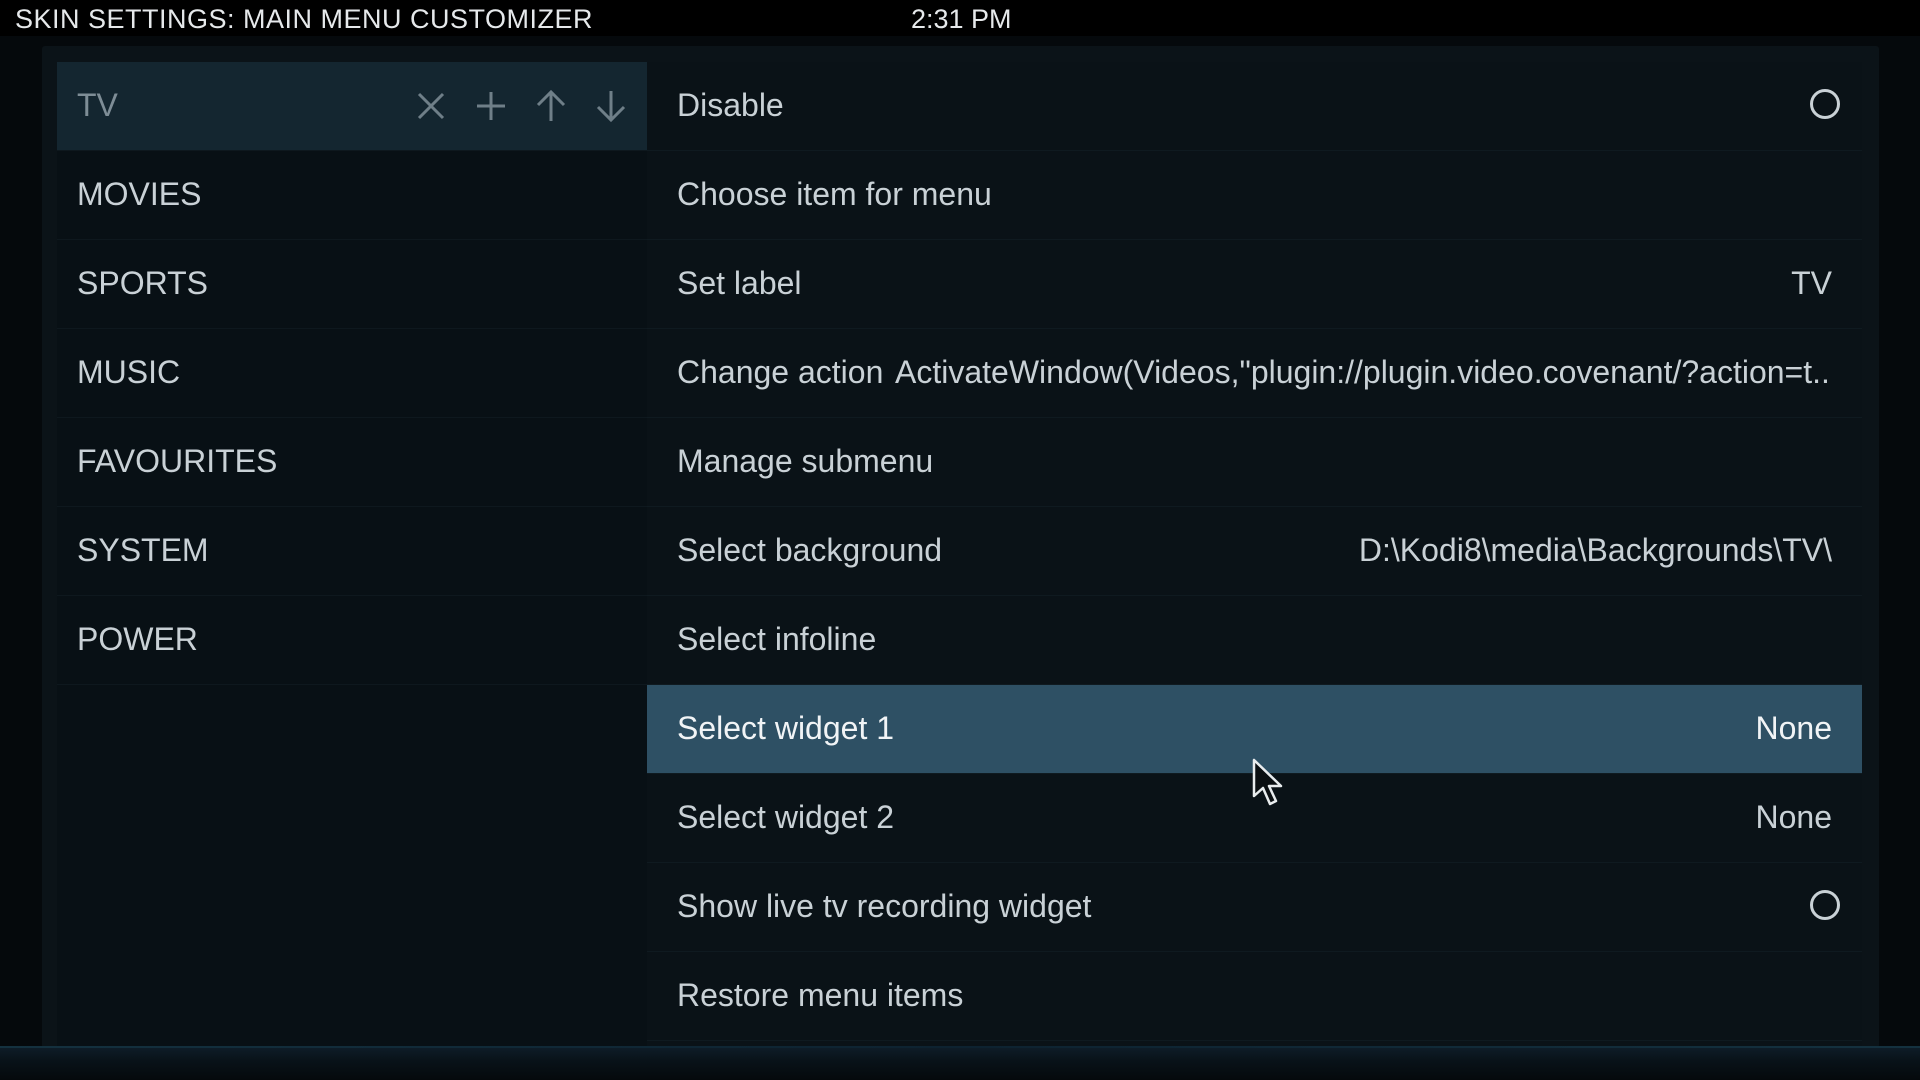 The height and width of the screenshot is (1080, 1920). What do you see at coordinates (786, 728) in the screenshot?
I see `option-label: Select widget 1` at bounding box center [786, 728].